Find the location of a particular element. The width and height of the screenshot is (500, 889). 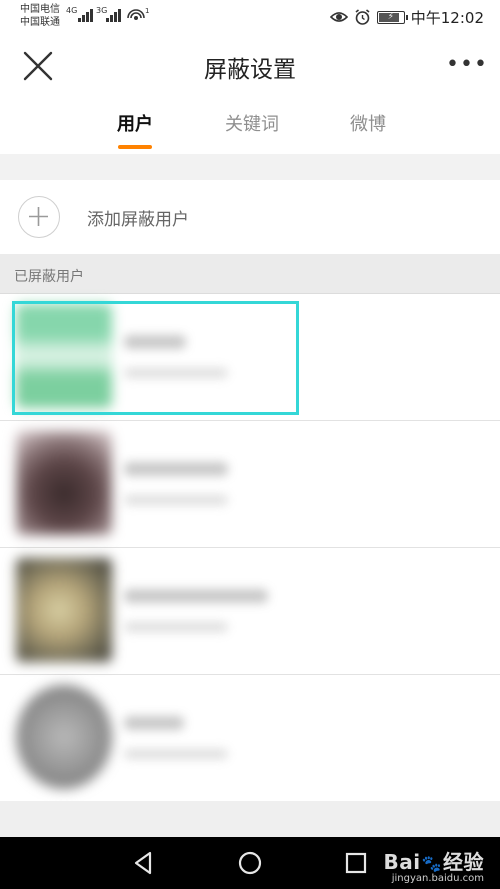

section-title: 已屏蔽用户 is located at coordinates (49, 277).